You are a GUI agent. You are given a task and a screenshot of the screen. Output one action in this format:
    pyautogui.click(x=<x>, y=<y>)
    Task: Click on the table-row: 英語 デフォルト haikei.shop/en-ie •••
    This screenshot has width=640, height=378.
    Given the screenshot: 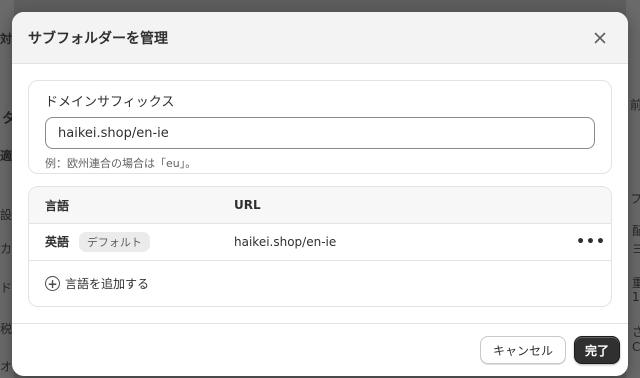 What is the action you would take?
    pyautogui.click(x=320, y=242)
    